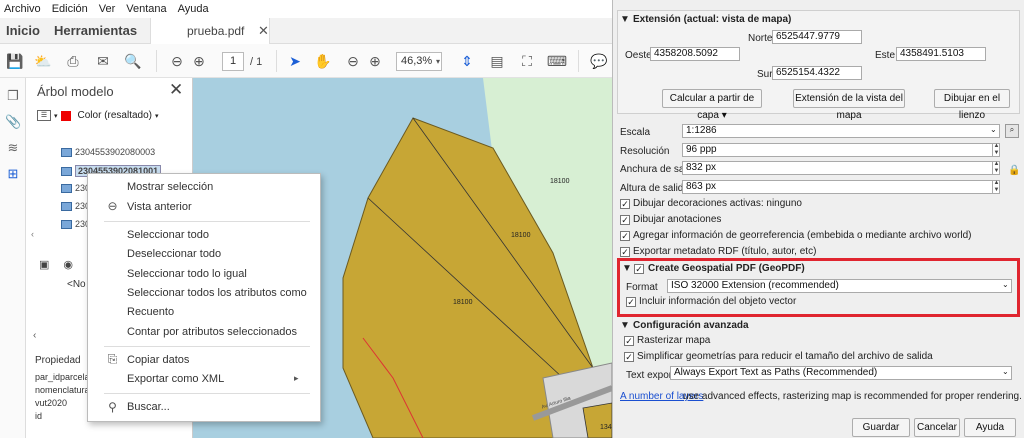  What do you see at coordinates (210, 31) in the screenshot?
I see `tab-document: prueba.pdf ✕` at bounding box center [210, 31].